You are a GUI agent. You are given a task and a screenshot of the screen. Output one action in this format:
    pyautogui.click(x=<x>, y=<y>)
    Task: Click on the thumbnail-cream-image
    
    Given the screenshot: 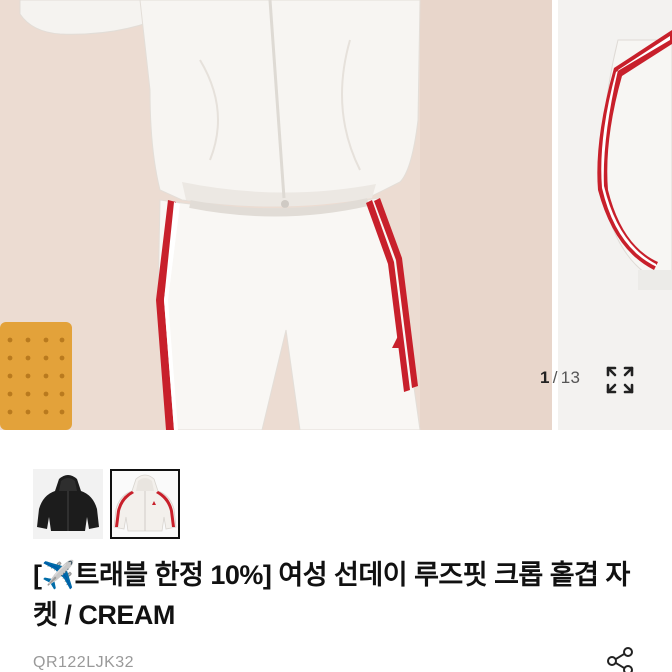 What is the action you would take?
    pyautogui.click(x=145, y=504)
    